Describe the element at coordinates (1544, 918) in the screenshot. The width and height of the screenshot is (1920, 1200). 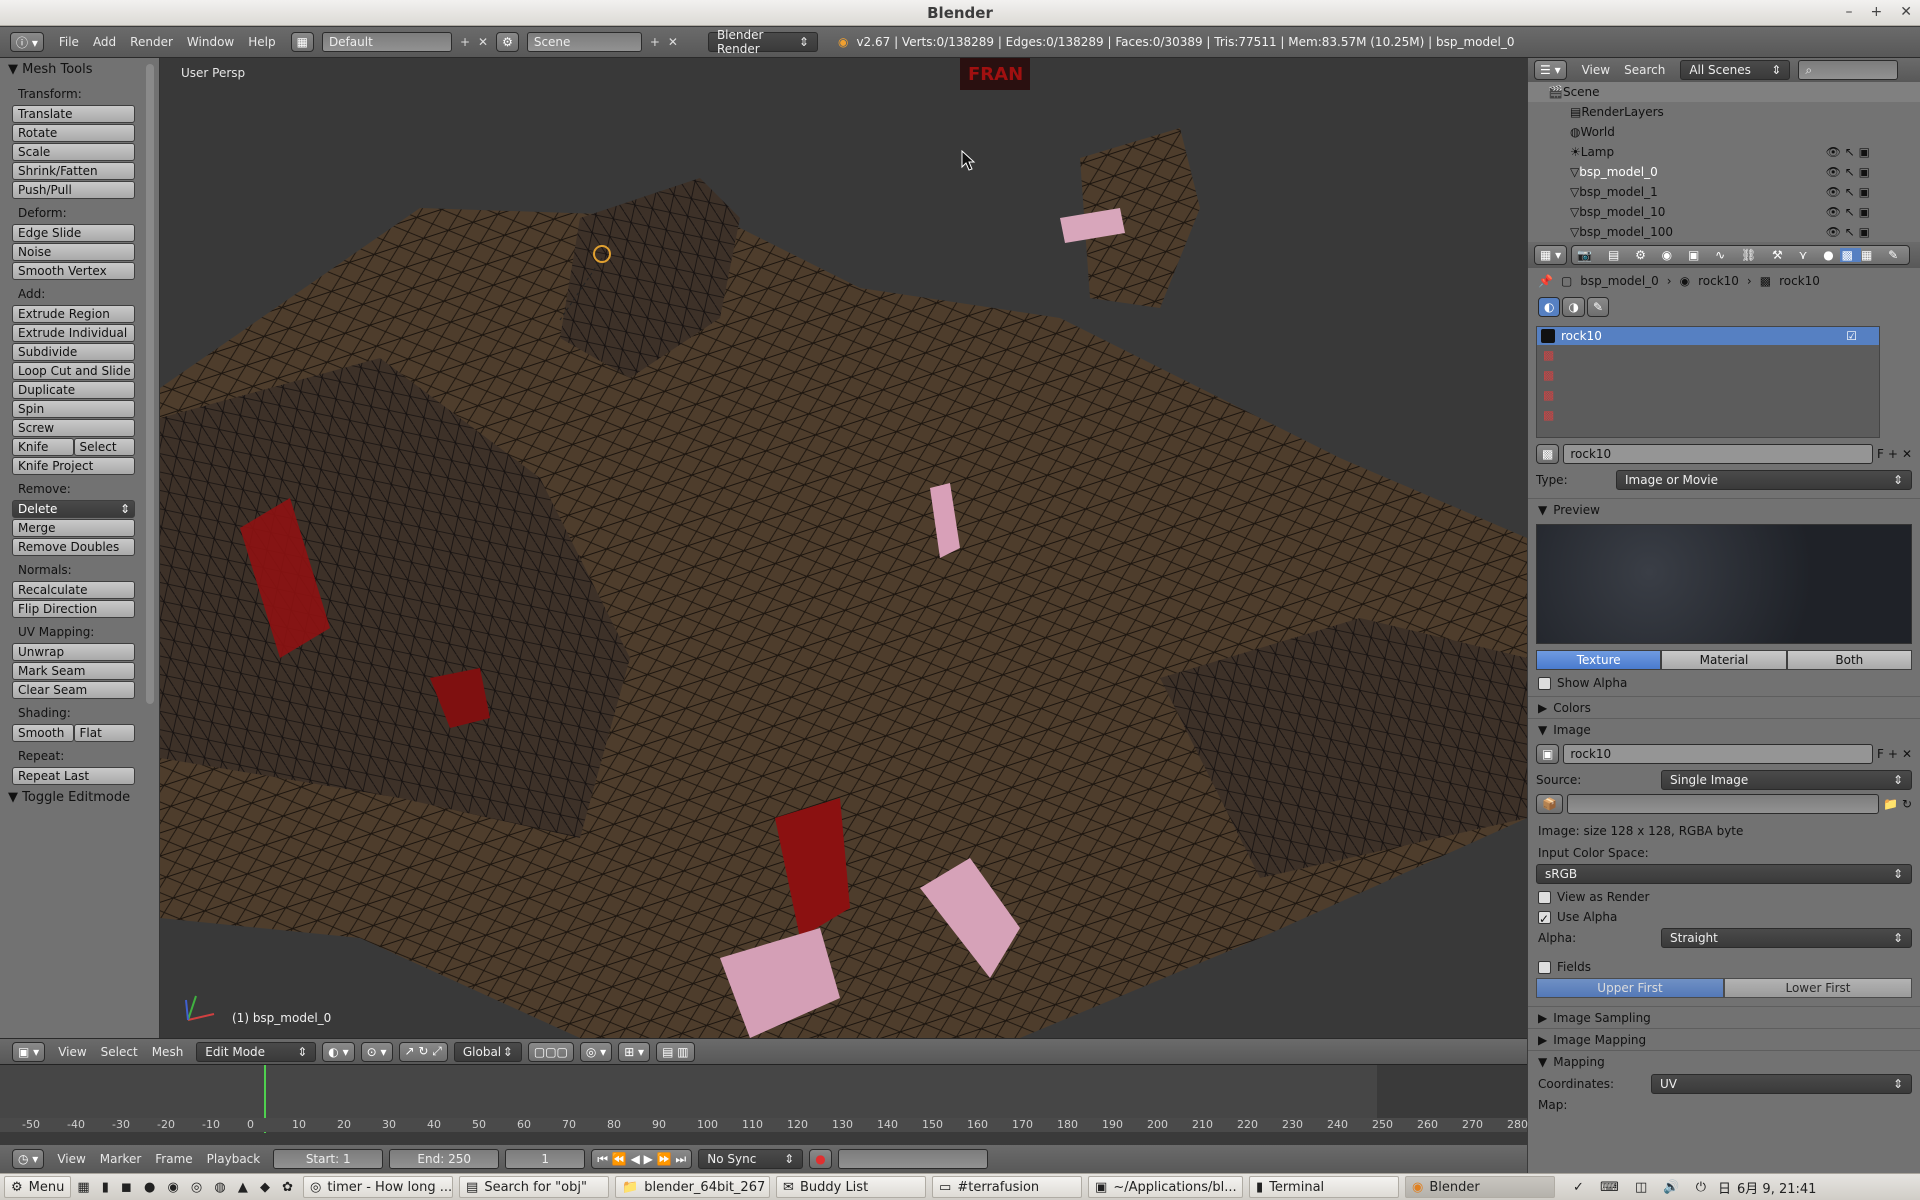
I see `use-alpha-checkbox: ✓` at that location.